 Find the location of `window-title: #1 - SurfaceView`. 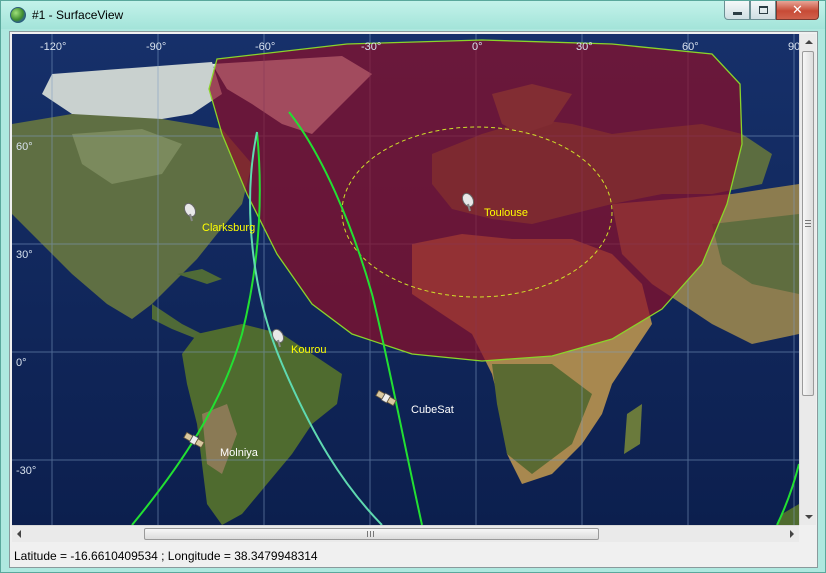

window-title: #1 - SurfaceView is located at coordinates (78, 15).